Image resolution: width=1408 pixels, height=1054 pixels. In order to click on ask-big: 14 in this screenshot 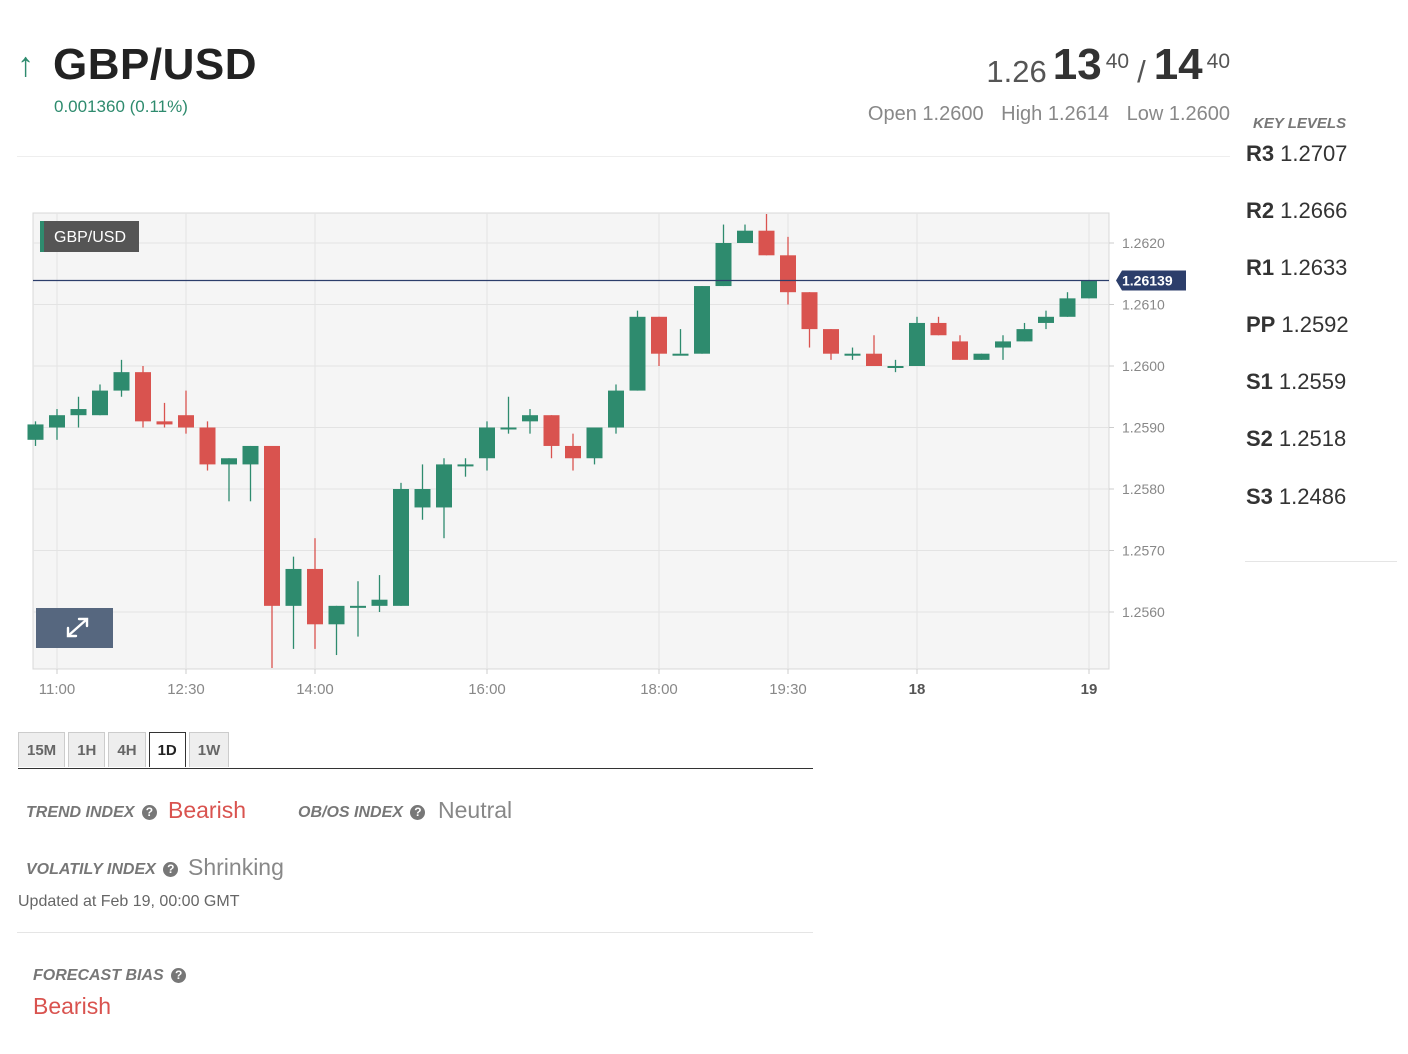, I will do `click(1178, 64)`.